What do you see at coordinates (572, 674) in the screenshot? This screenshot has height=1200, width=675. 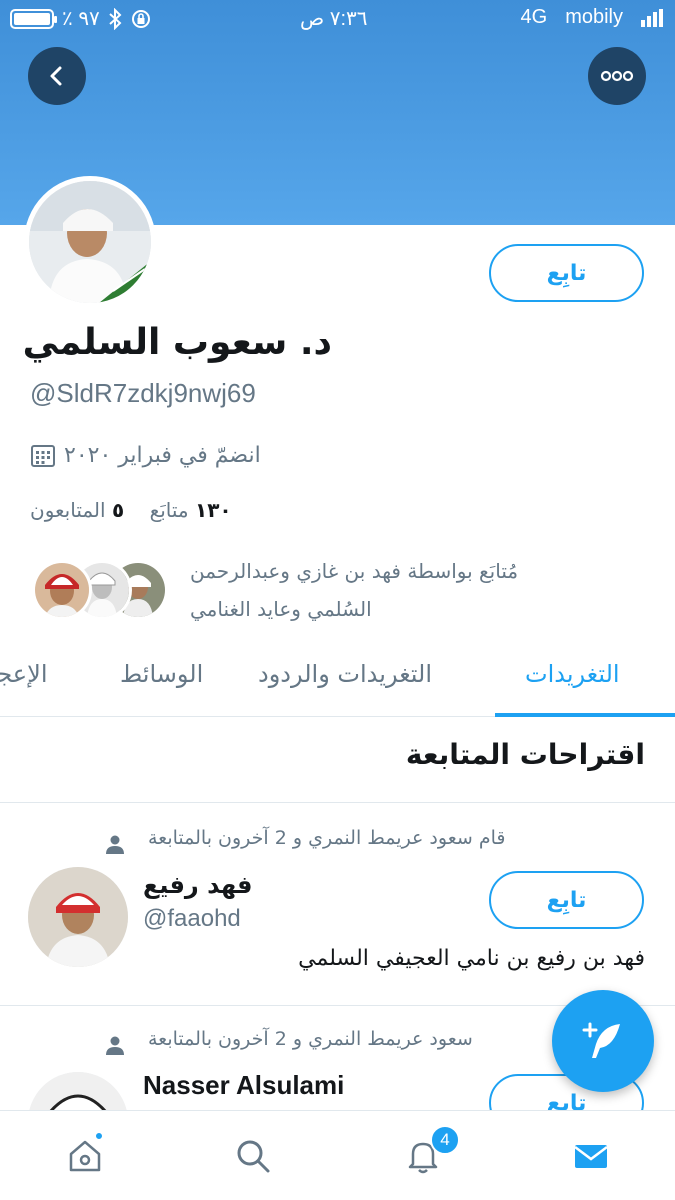 I see `tab-tweets: التغريدات` at bounding box center [572, 674].